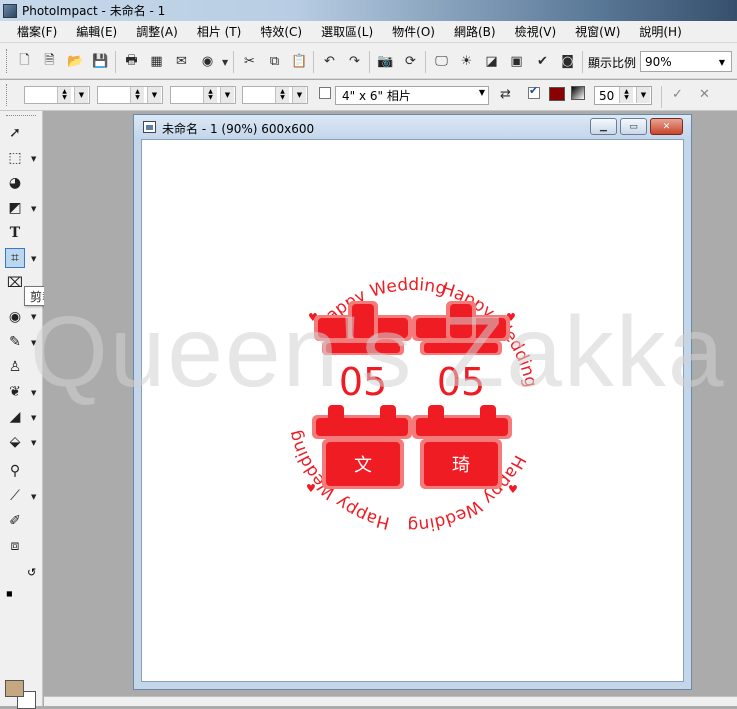 The image size is (737, 709). What do you see at coordinates (633, 126) in the screenshot?
I see `maximize-button: ▭` at bounding box center [633, 126].